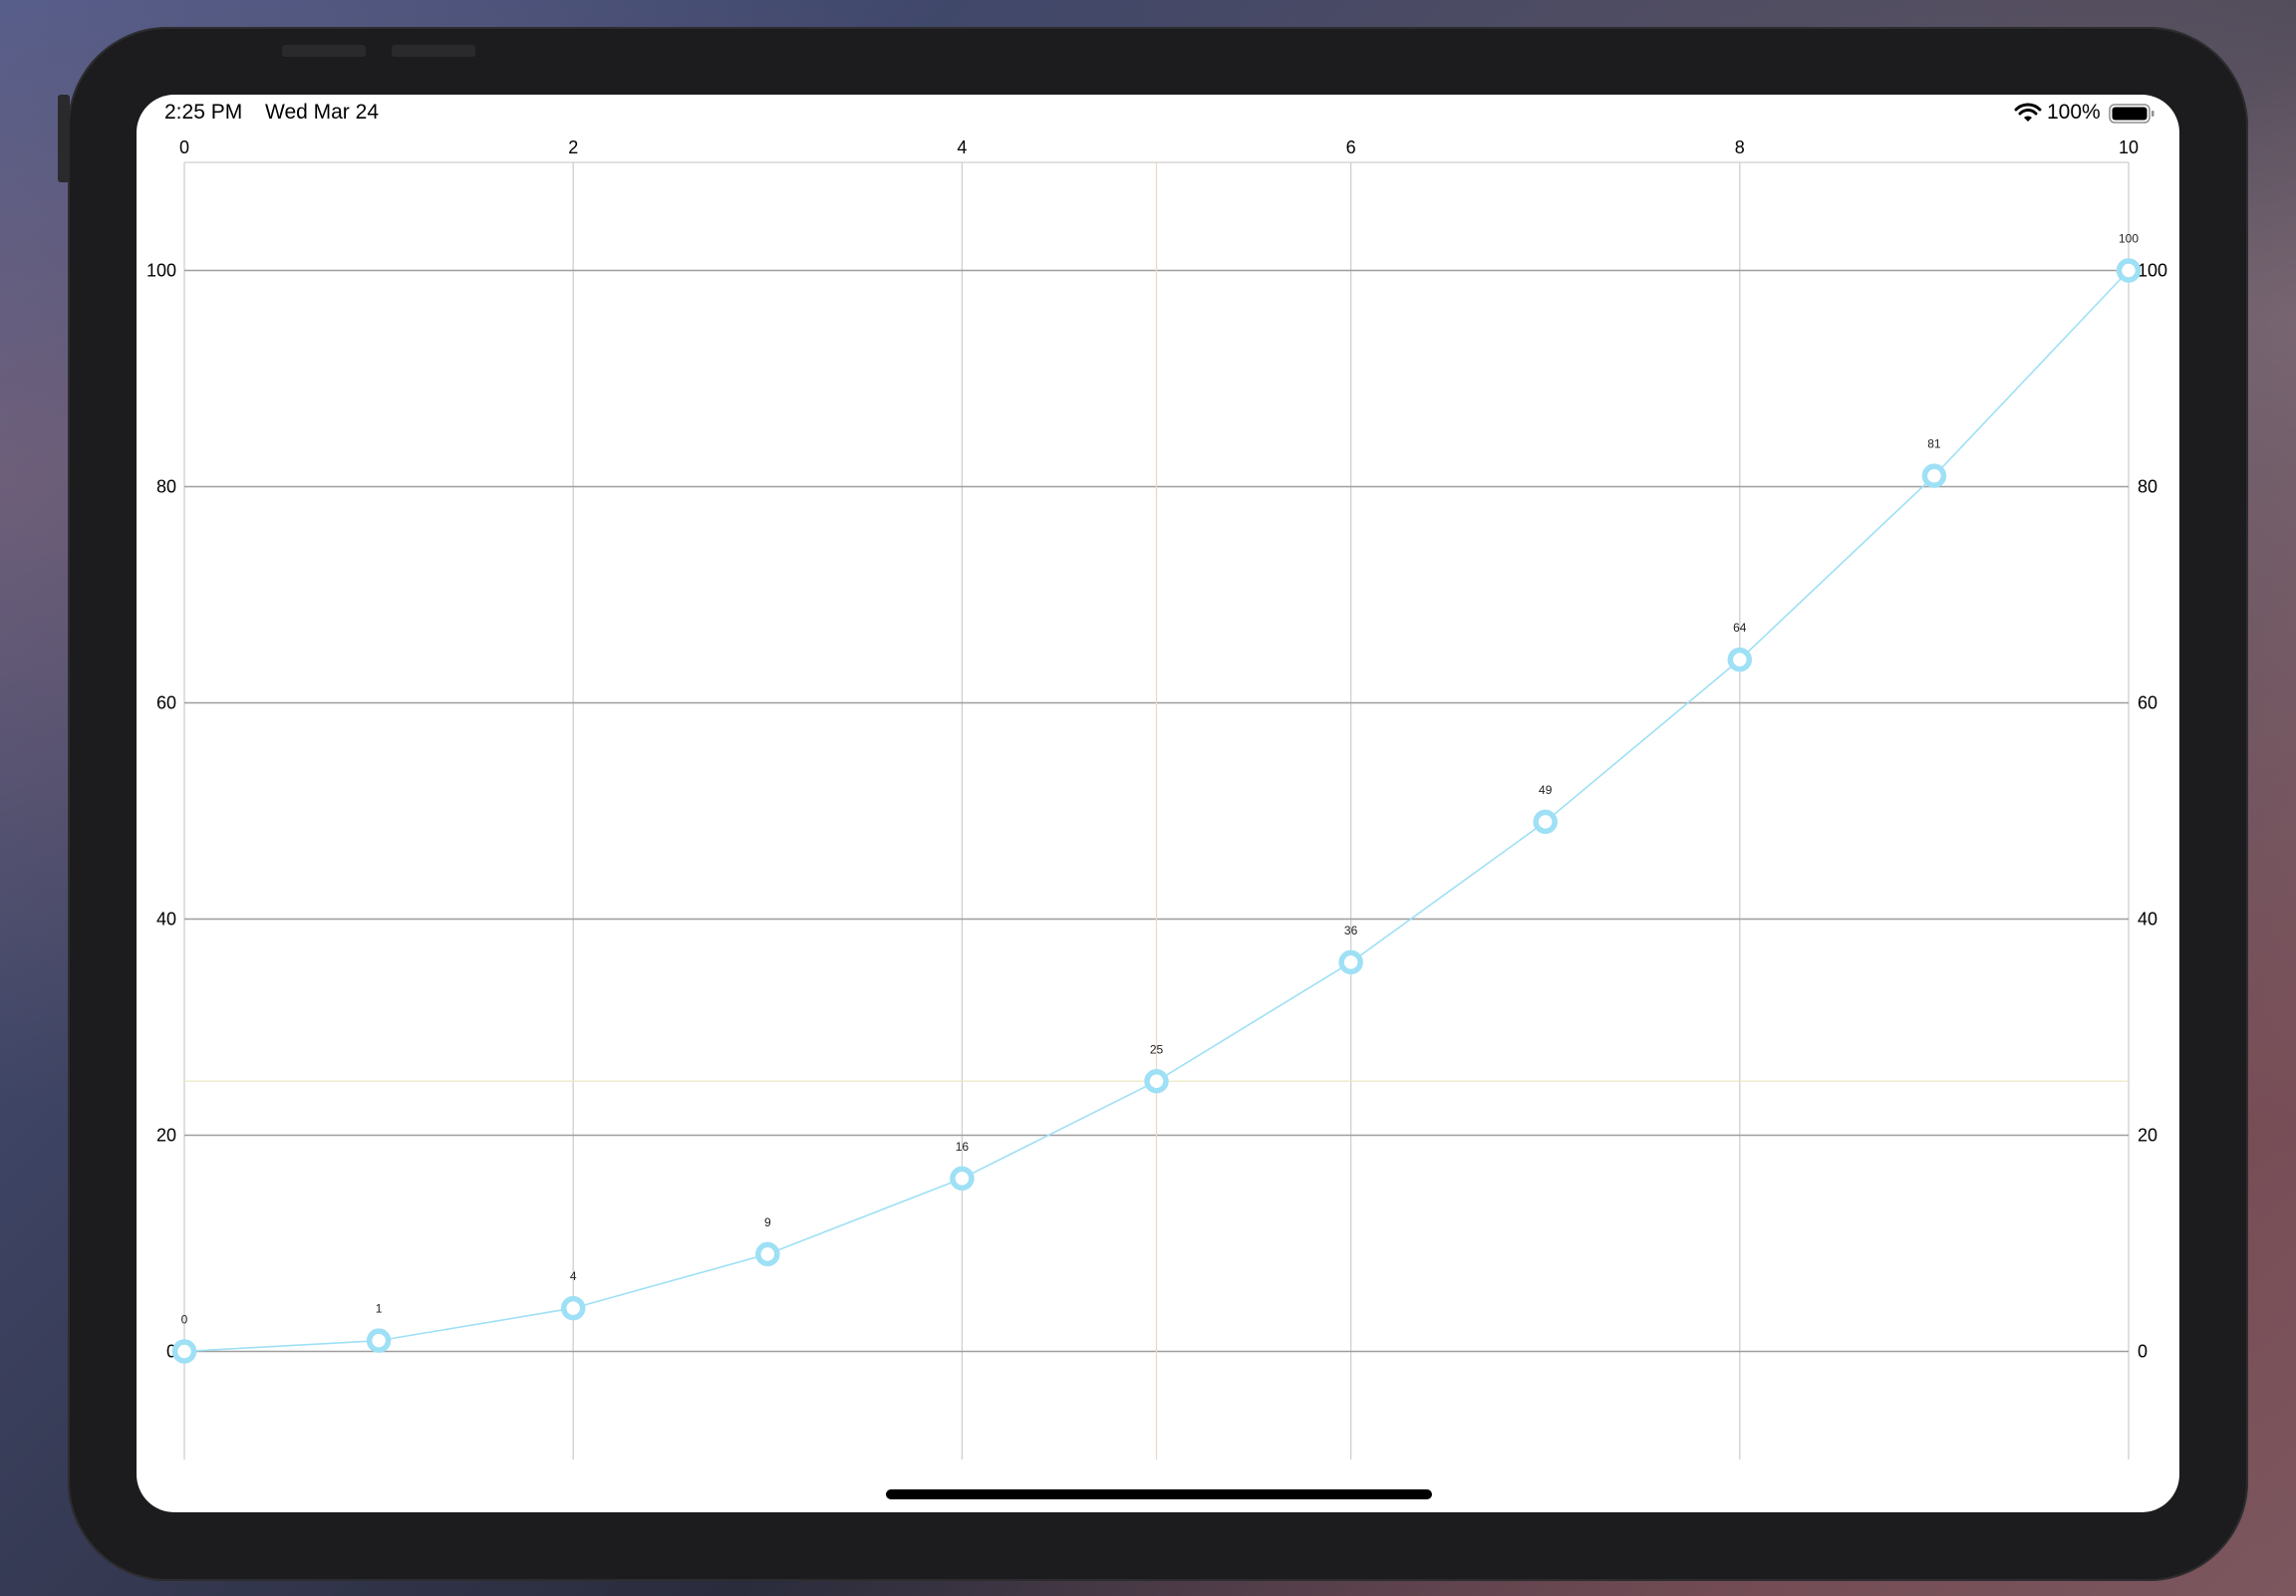 The image size is (2296, 1596). Describe the element at coordinates (2129, 147) in the screenshot. I see `x-tick-label: 10` at that location.